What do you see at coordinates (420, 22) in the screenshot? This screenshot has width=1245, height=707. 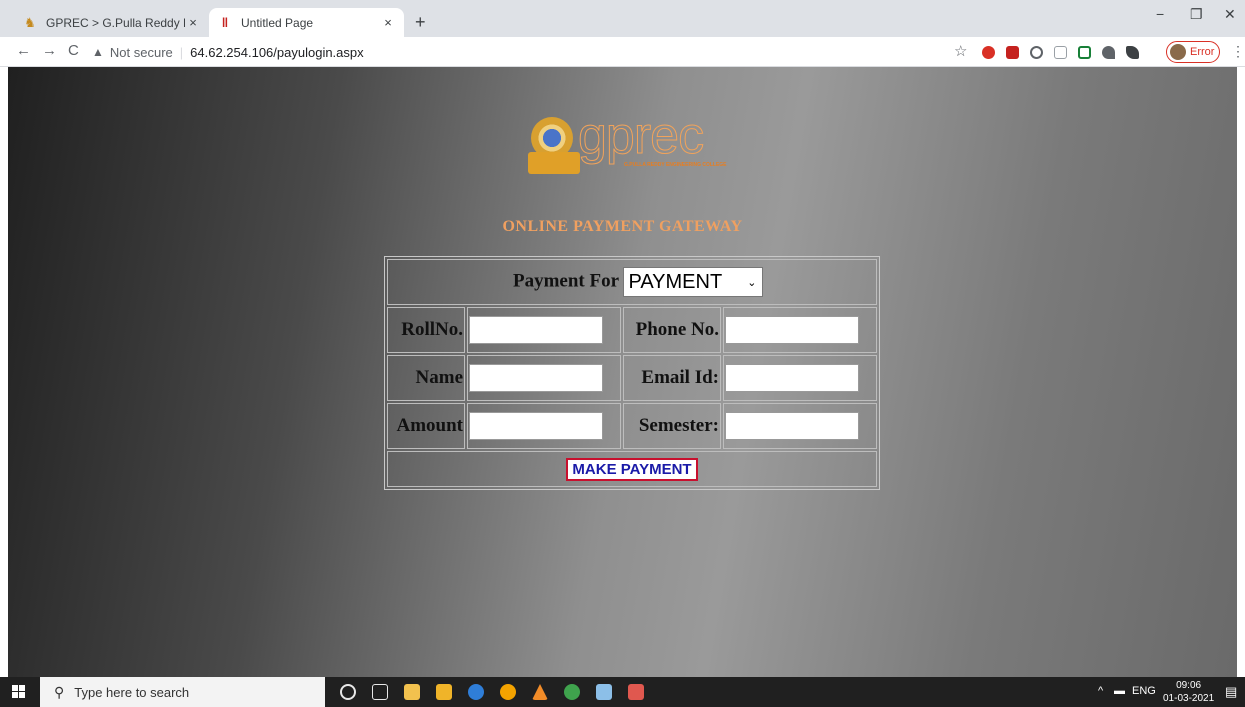 I see `new-tab-button: +` at bounding box center [420, 22].